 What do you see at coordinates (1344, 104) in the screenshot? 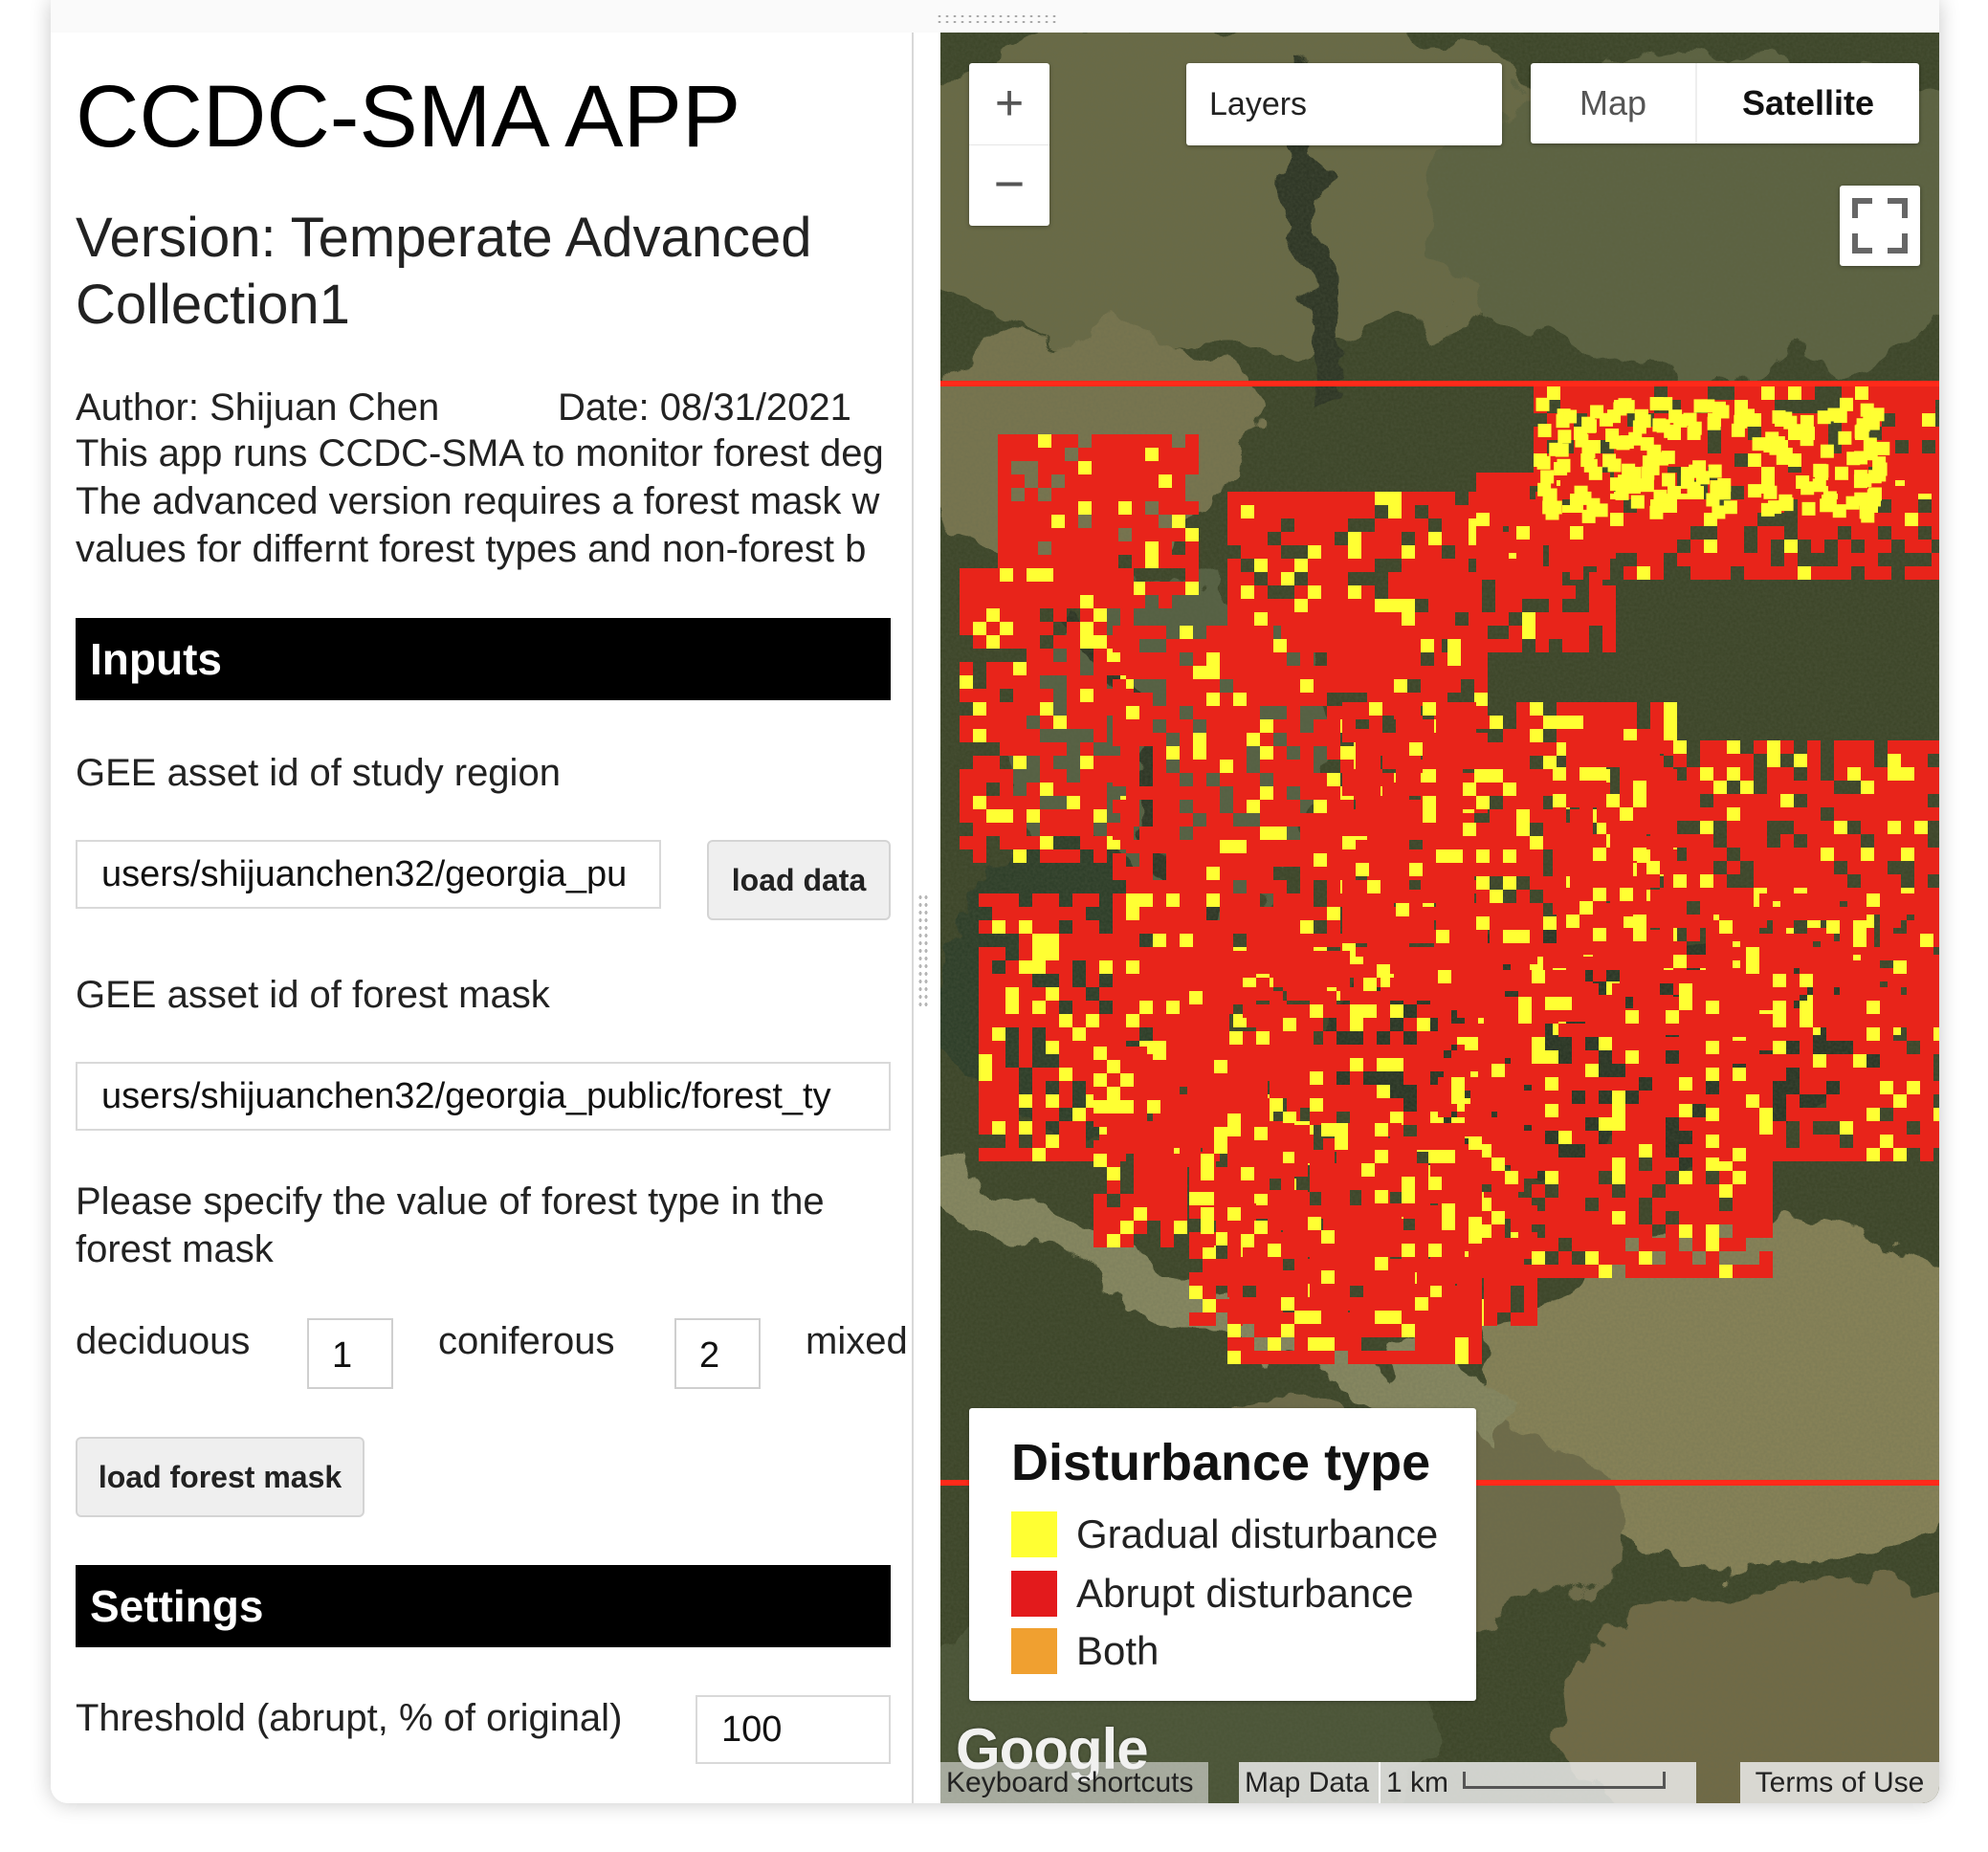
I see `layers-button: Layers` at bounding box center [1344, 104].